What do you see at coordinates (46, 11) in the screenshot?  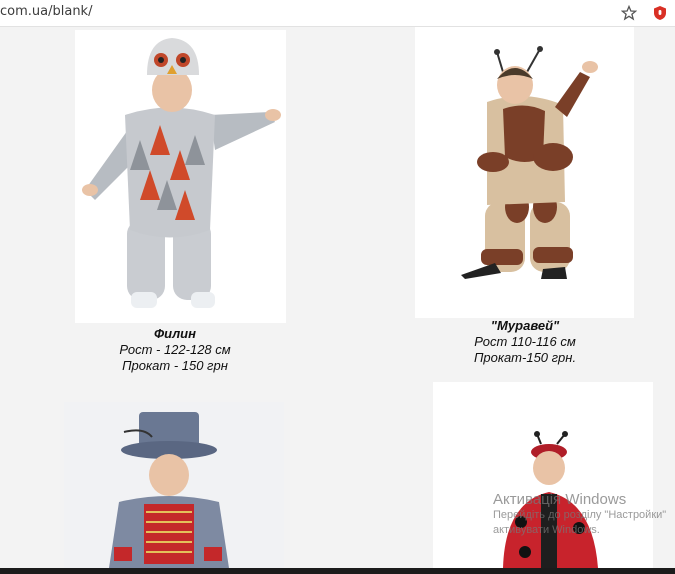 I see `url-text: com.ua/blank/` at bounding box center [46, 11].